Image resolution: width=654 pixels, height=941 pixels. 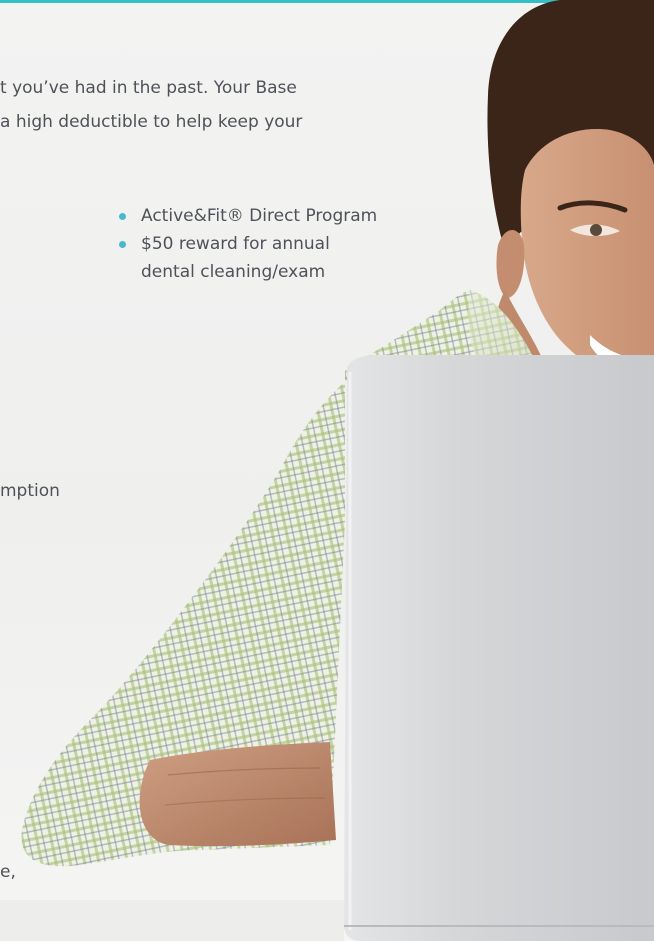 I want to click on benefit-label: $50 reward for annual, so click(x=235, y=244).